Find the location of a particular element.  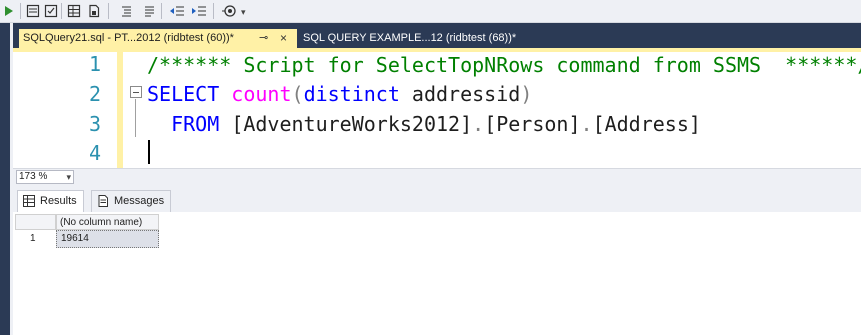

zoom-value: 173 % is located at coordinates (33, 176).